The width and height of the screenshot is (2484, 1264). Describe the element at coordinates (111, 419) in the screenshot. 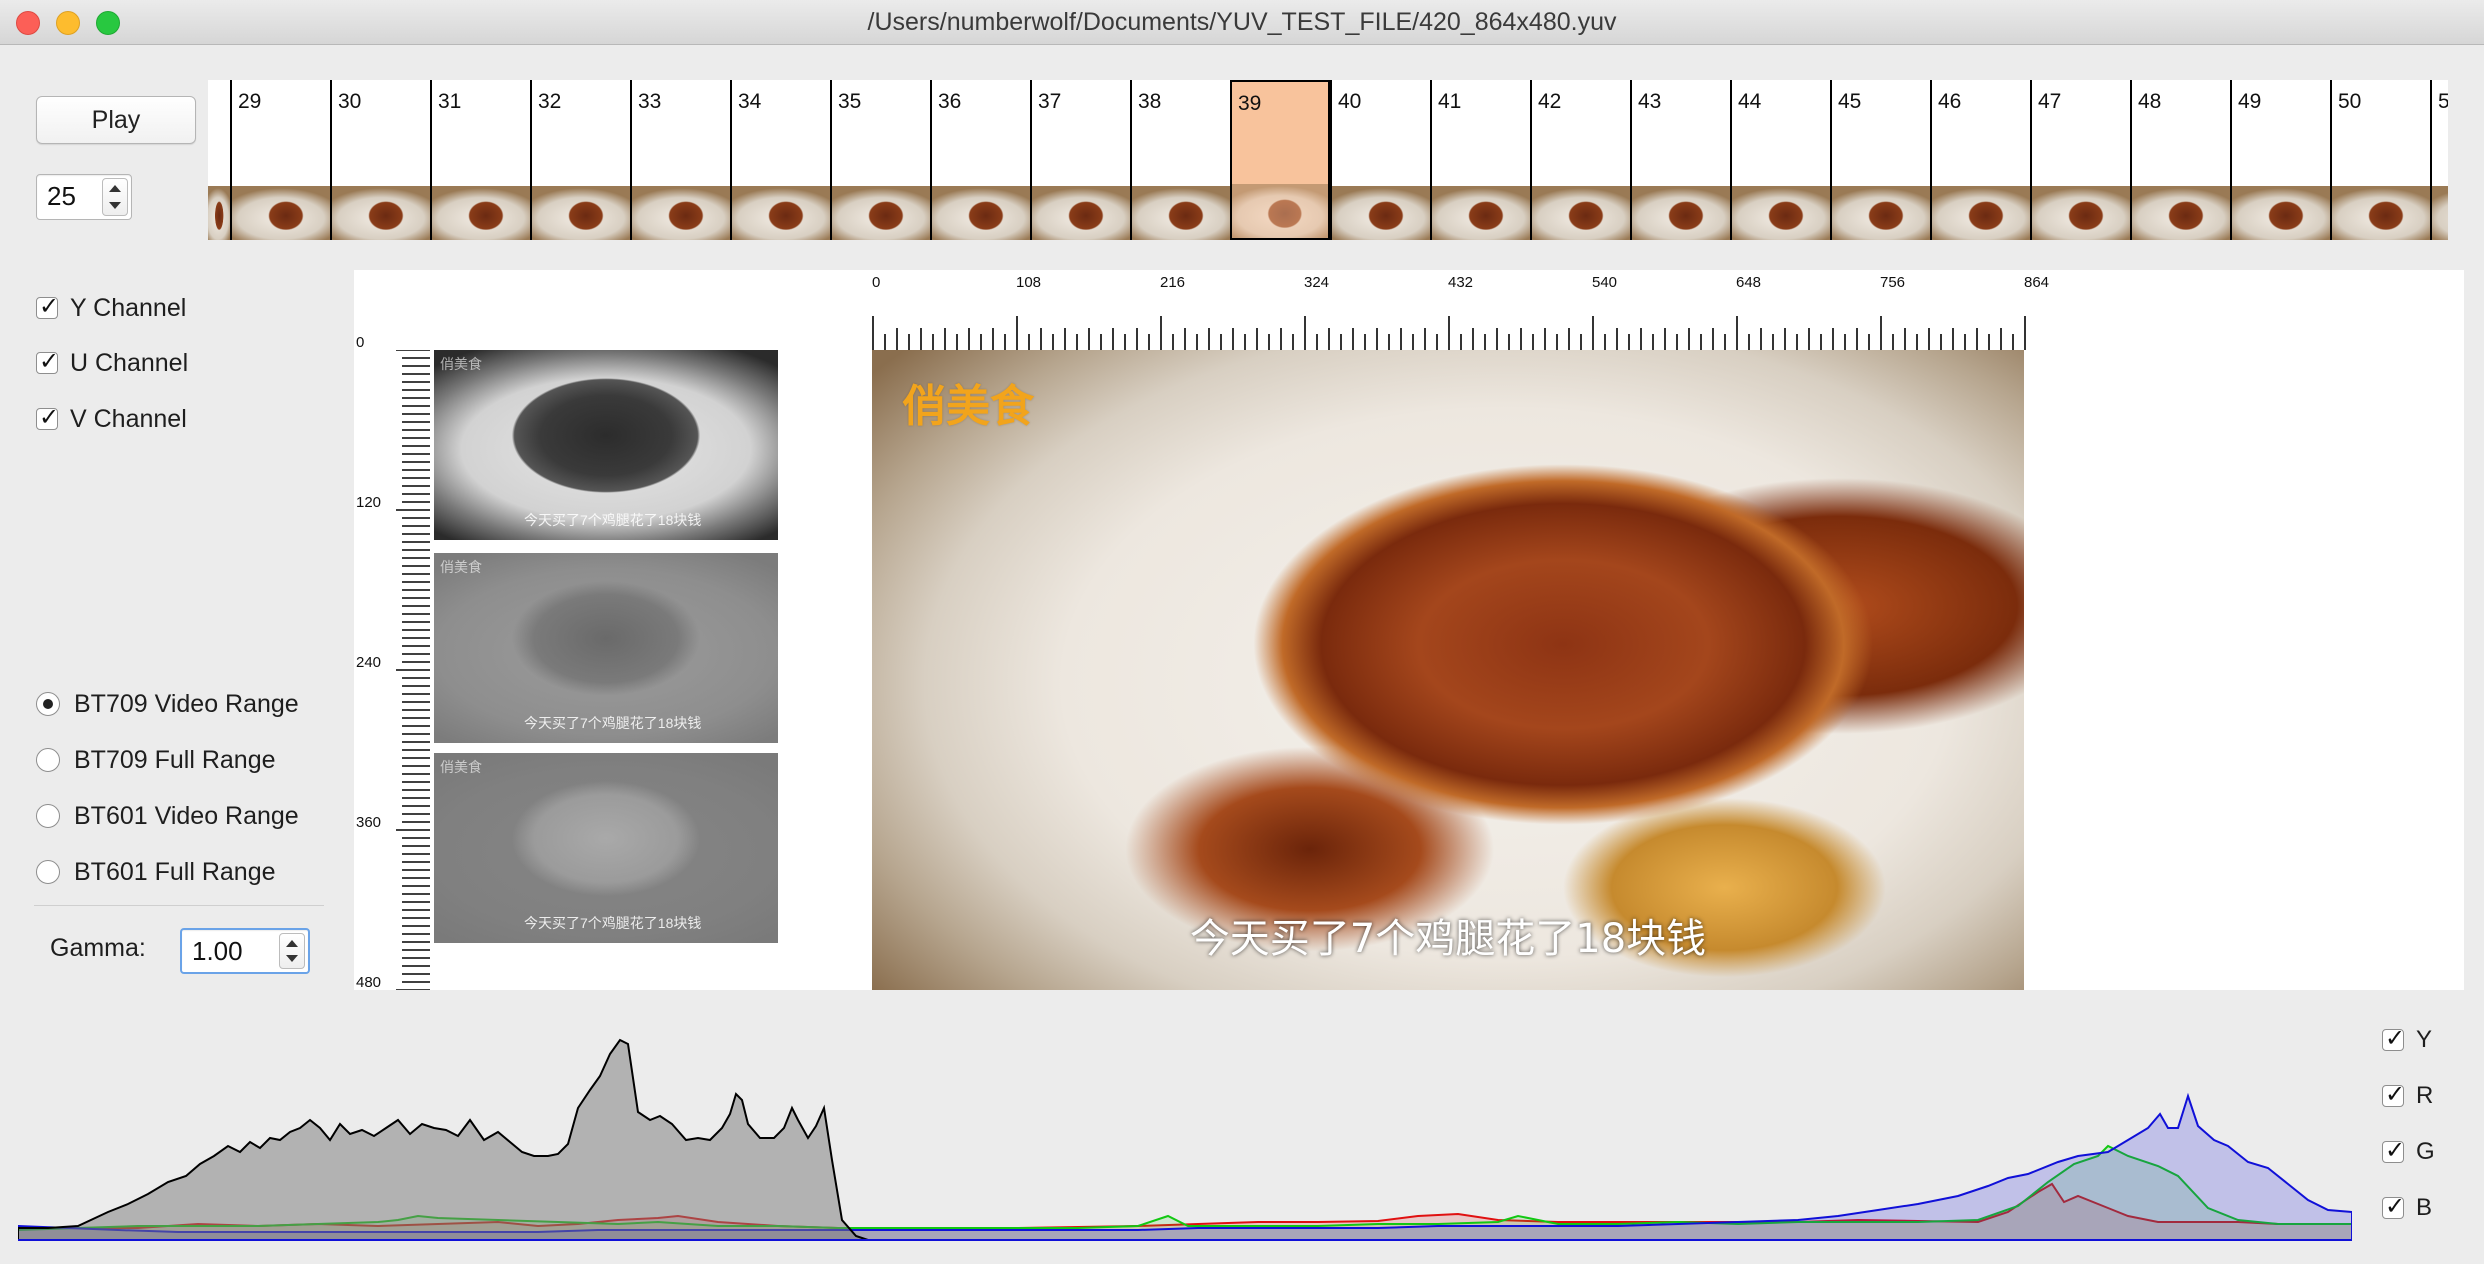

I see `v-channel-checkbox: V Channel` at that location.